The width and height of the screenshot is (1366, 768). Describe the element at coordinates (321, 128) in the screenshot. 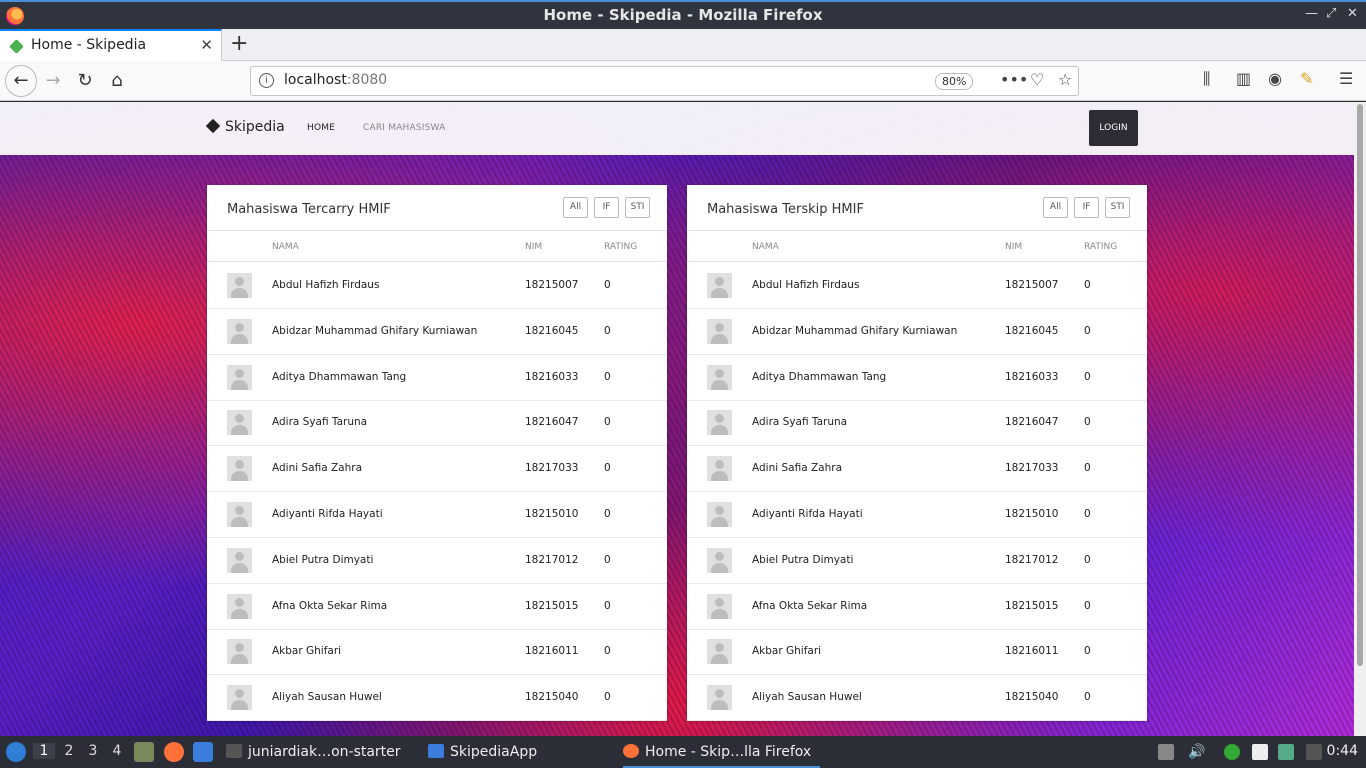

I see `nav-home: HOME` at that location.